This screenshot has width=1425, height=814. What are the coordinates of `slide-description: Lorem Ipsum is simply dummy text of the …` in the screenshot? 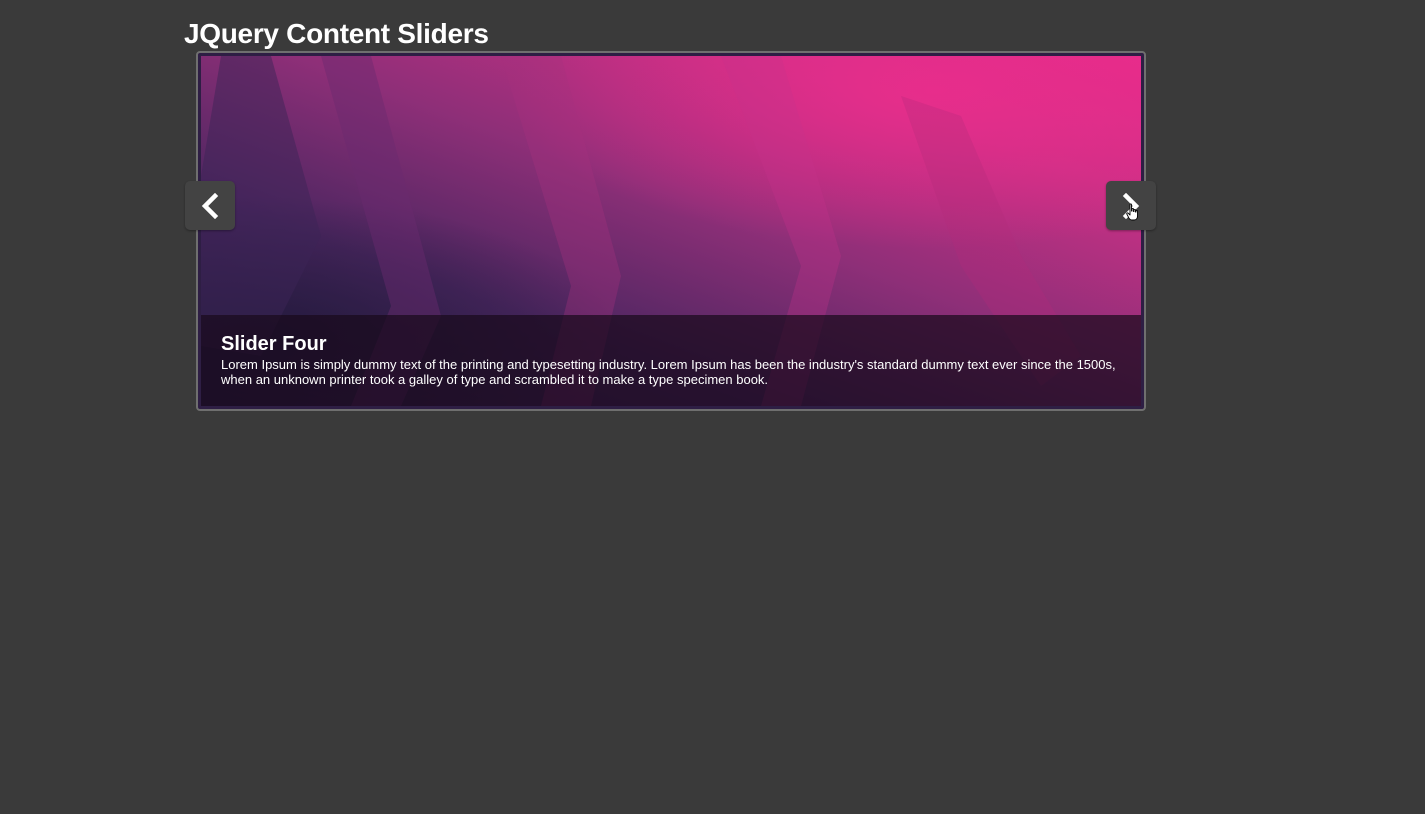 It's located at (668, 372).